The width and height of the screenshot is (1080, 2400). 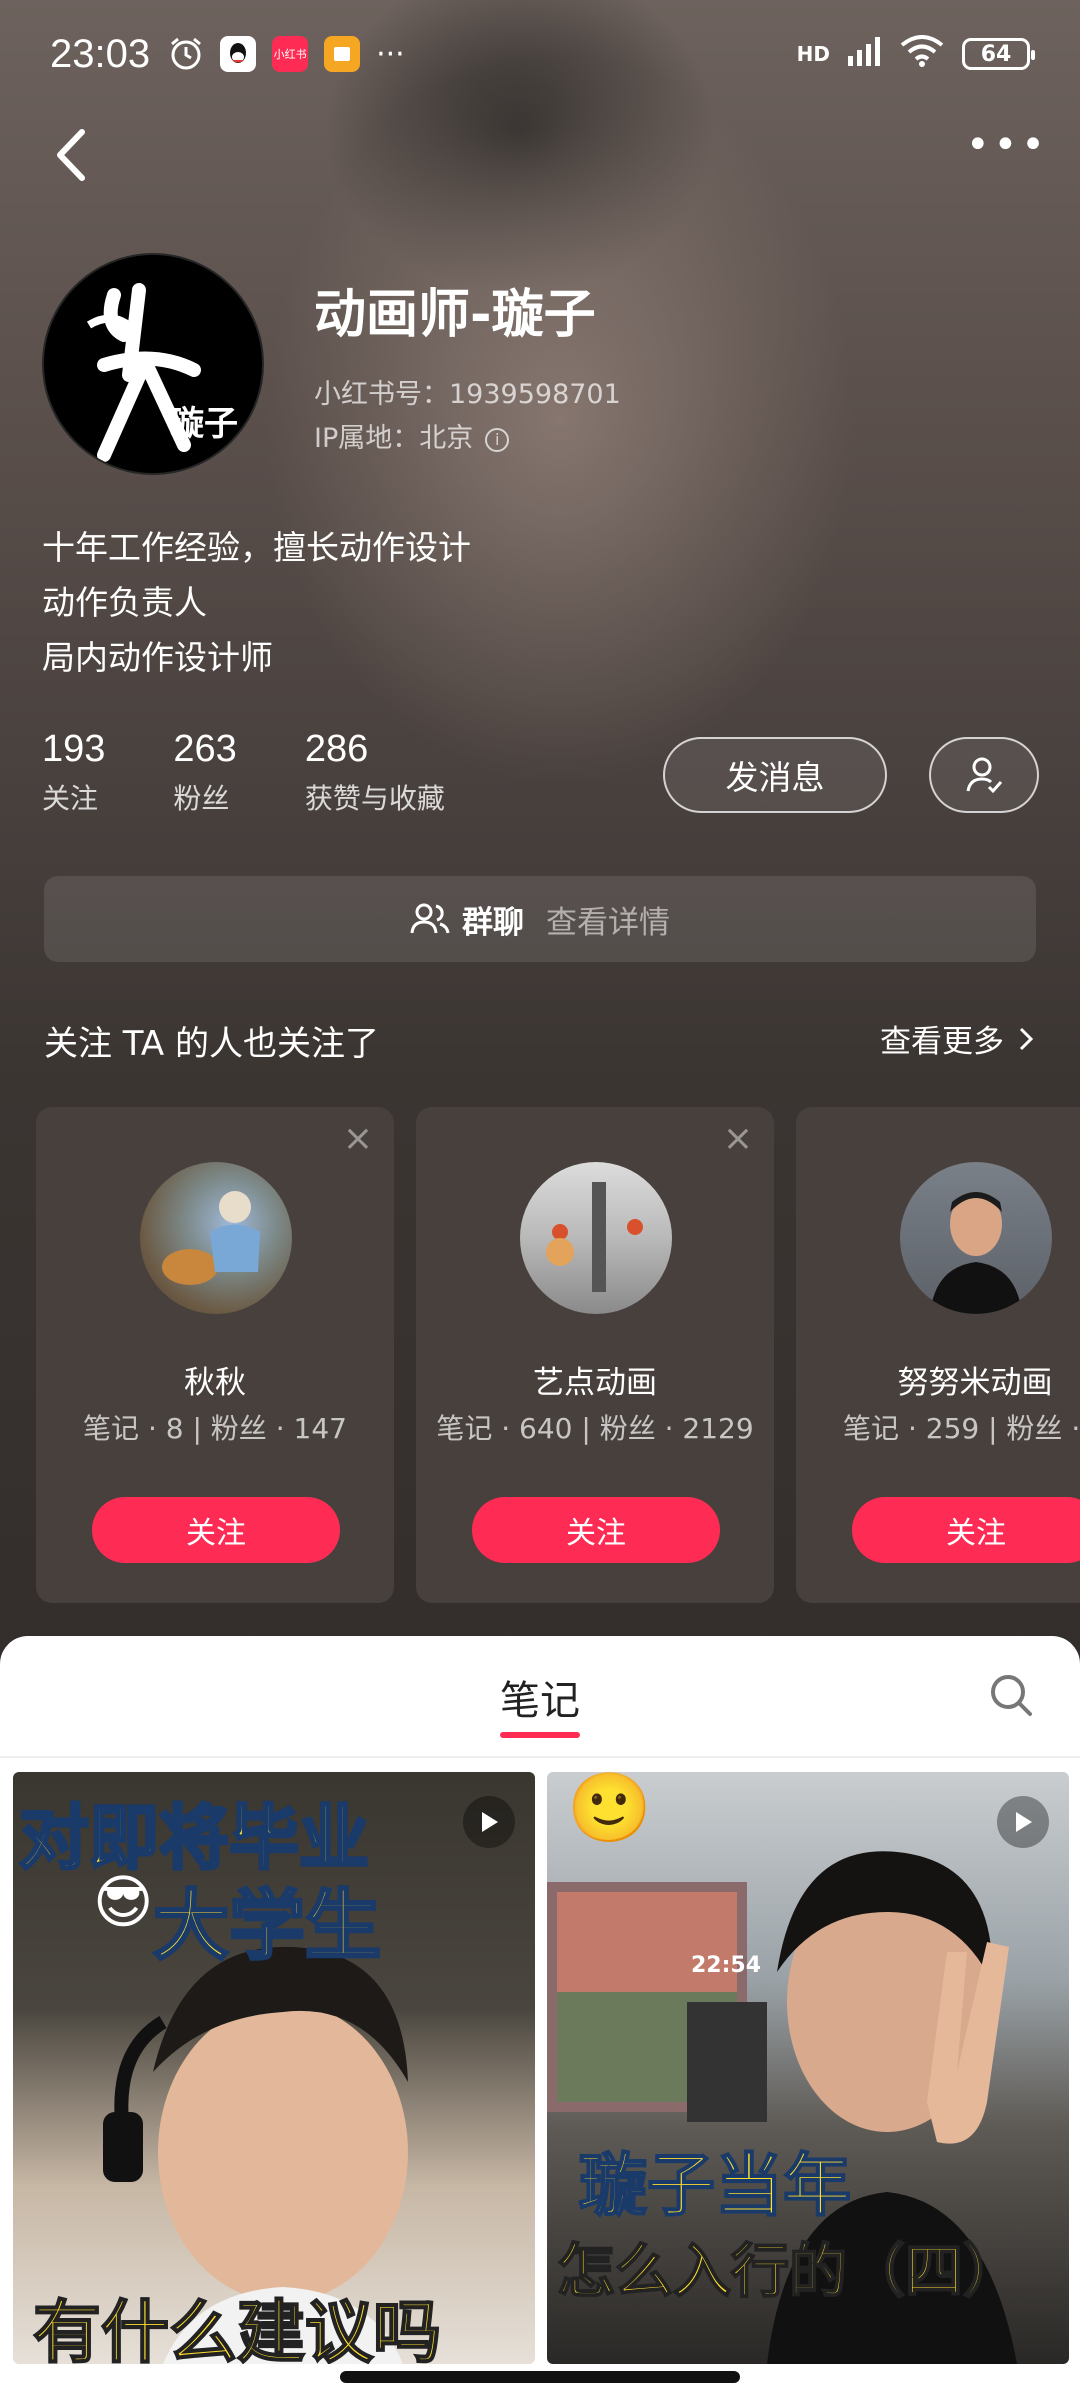 I want to click on note-caption-mid: 大学生, so click(x=267, y=1926).